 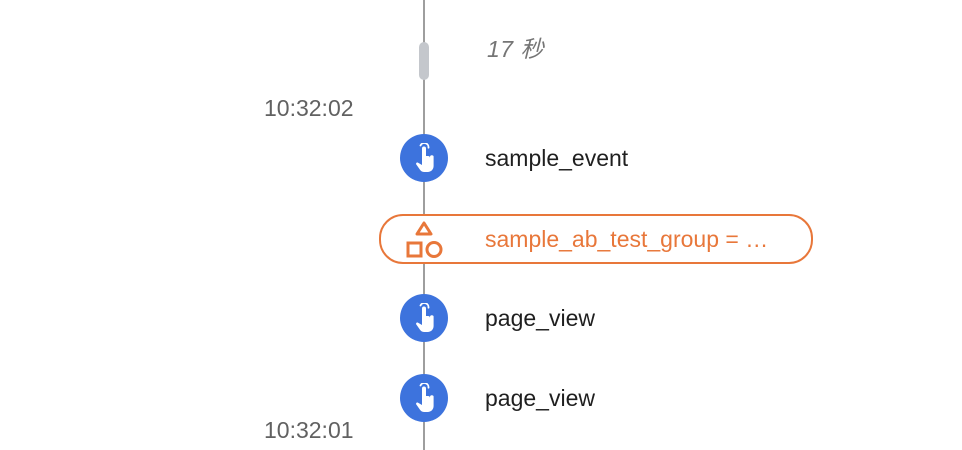 What do you see at coordinates (424, 239) in the screenshot?
I see `shapes-icon` at bounding box center [424, 239].